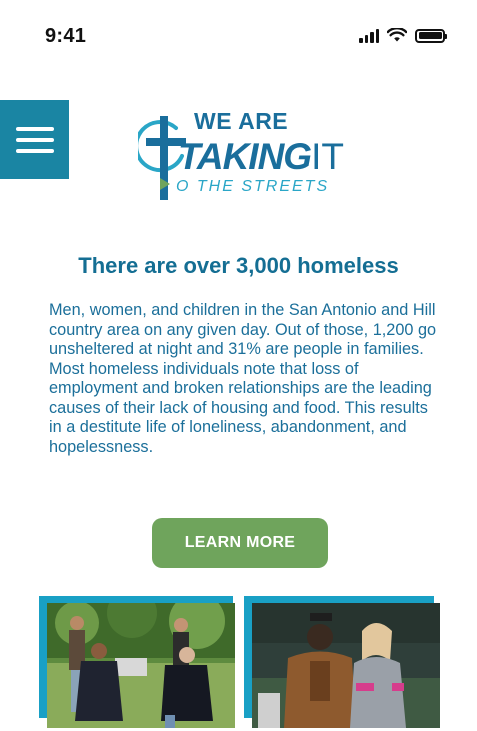  What do you see at coordinates (238, 35) in the screenshot?
I see `status-bar: 9:41` at bounding box center [238, 35].